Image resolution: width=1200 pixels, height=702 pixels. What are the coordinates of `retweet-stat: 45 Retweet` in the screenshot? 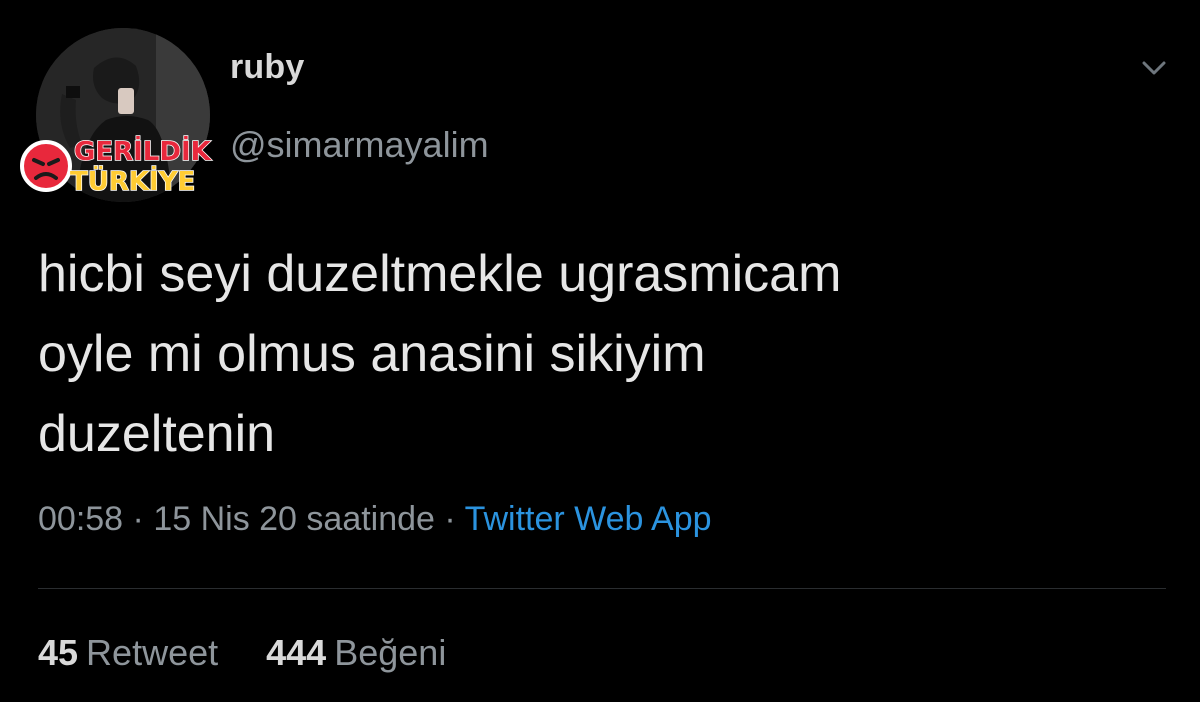 It's located at (128, 653).